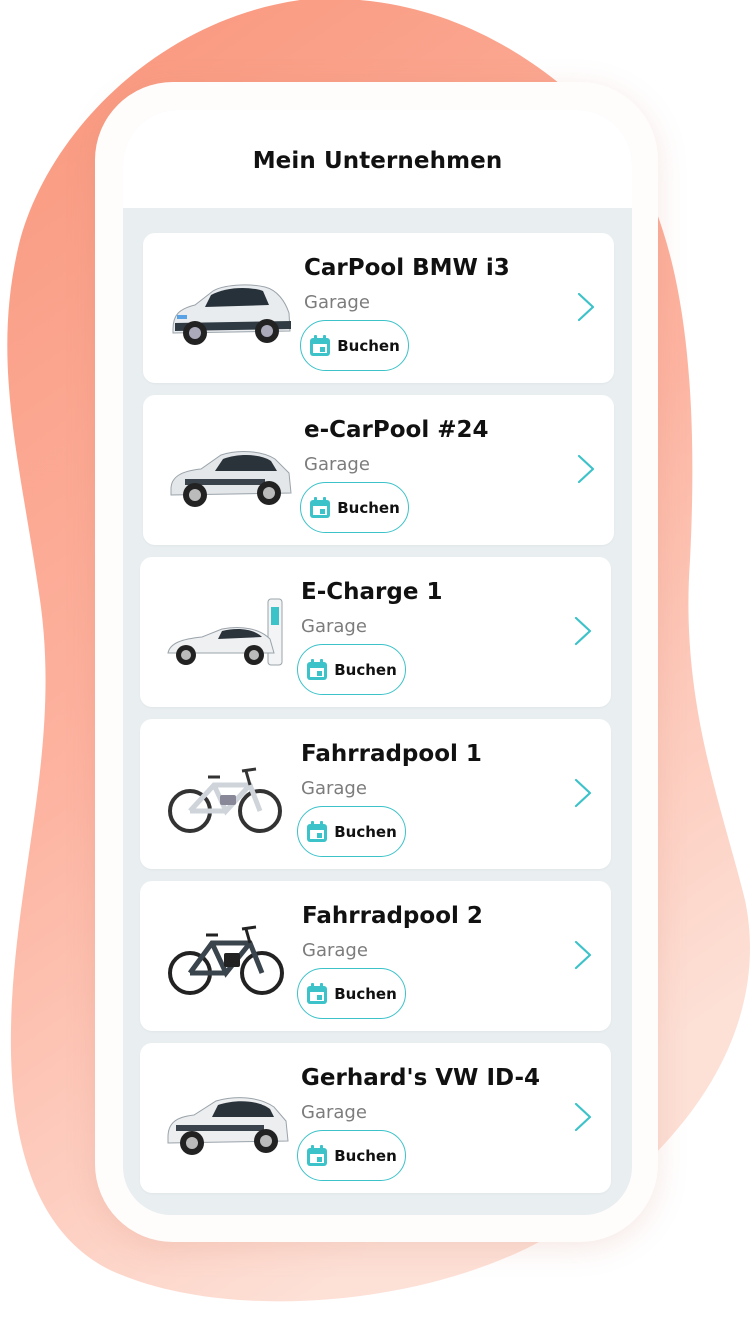 The image size is (754, 1325). I want to click on page-title: Mein Unternehmen, so click(377, 160).